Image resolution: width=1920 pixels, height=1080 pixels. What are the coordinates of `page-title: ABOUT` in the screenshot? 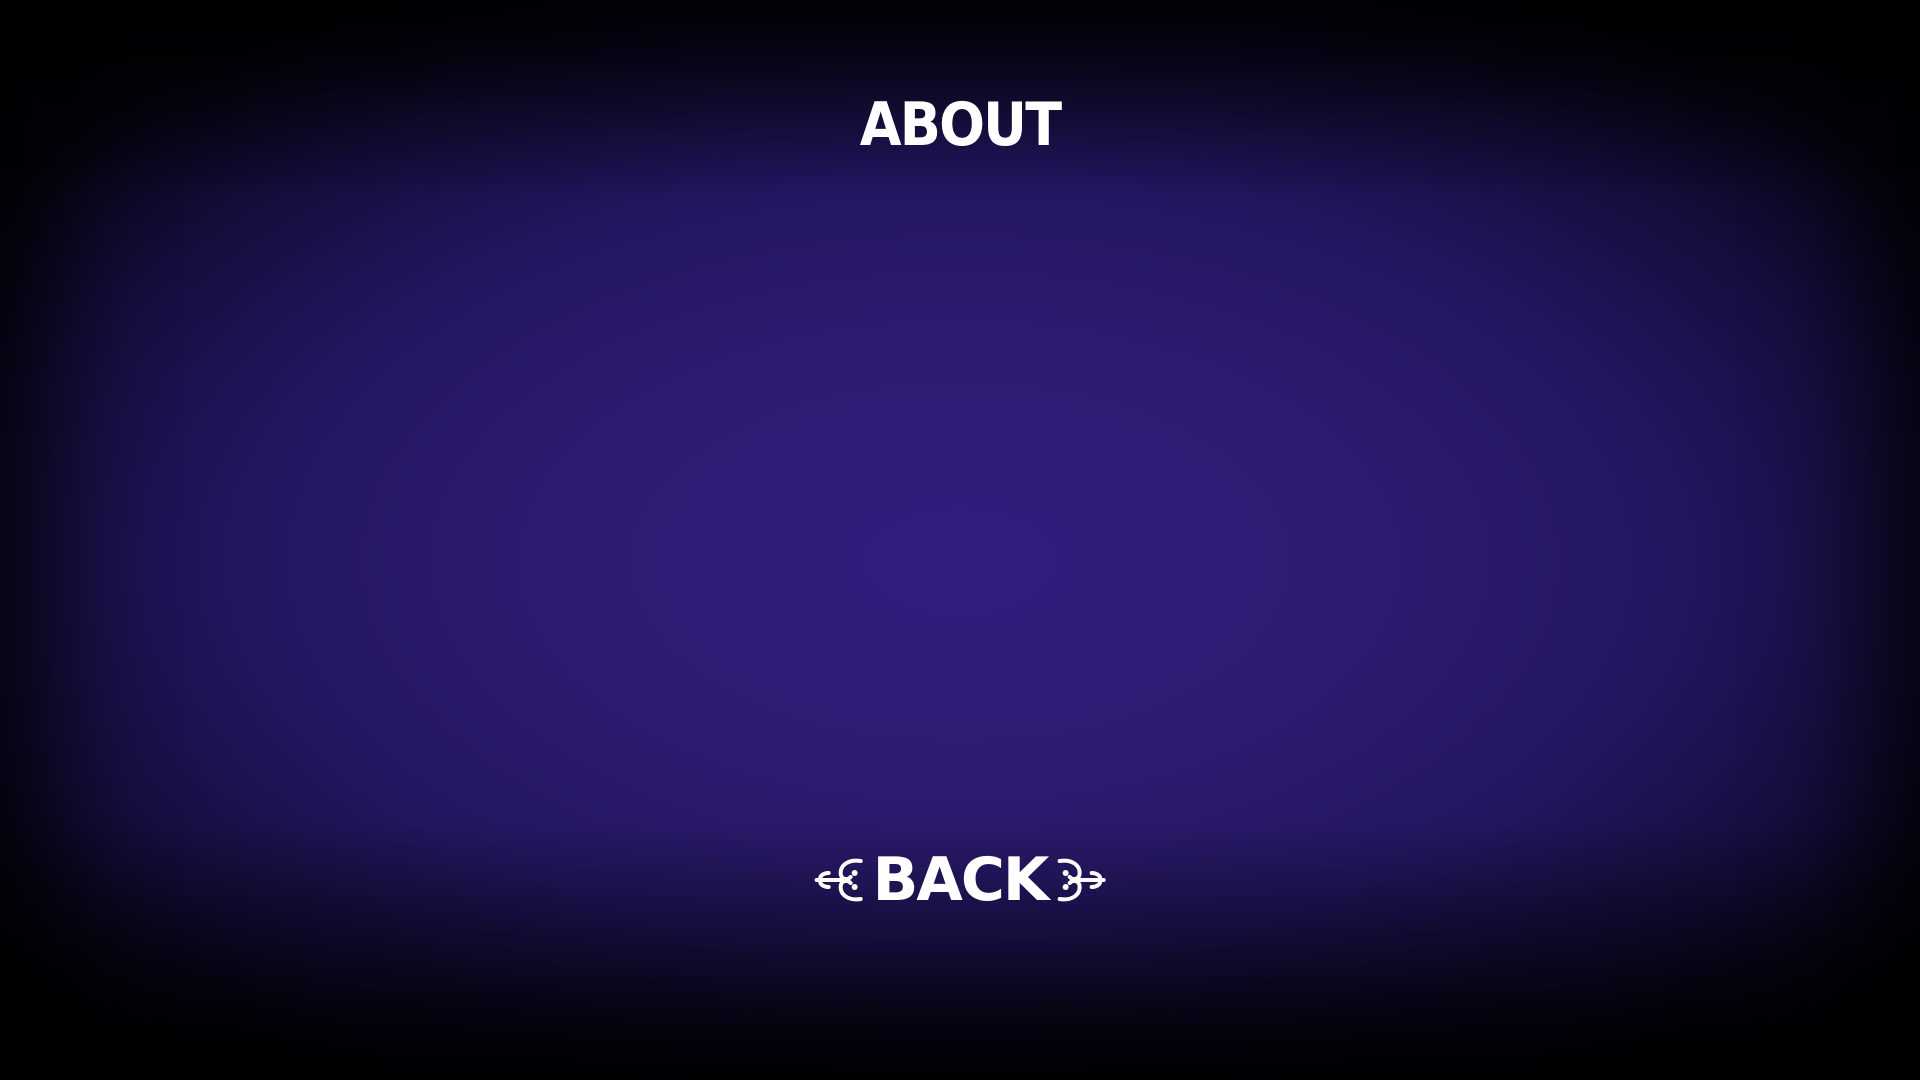 It's located at (960, 125).